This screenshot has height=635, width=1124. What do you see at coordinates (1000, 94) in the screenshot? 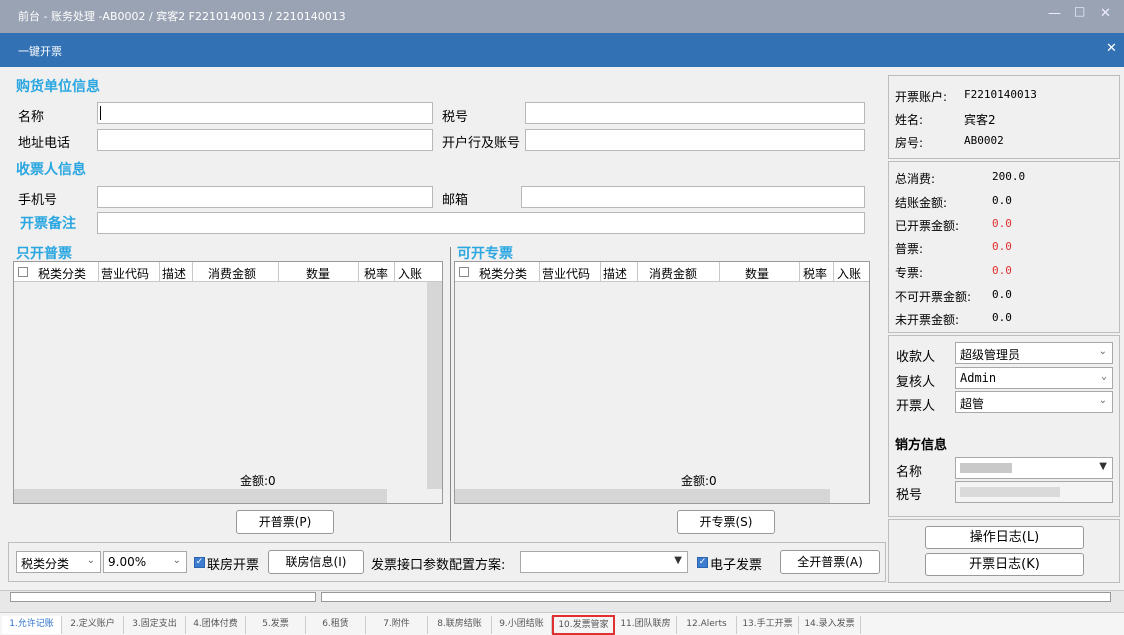
I see `account-value: F2210140013` at bounding box center [1000, 94].